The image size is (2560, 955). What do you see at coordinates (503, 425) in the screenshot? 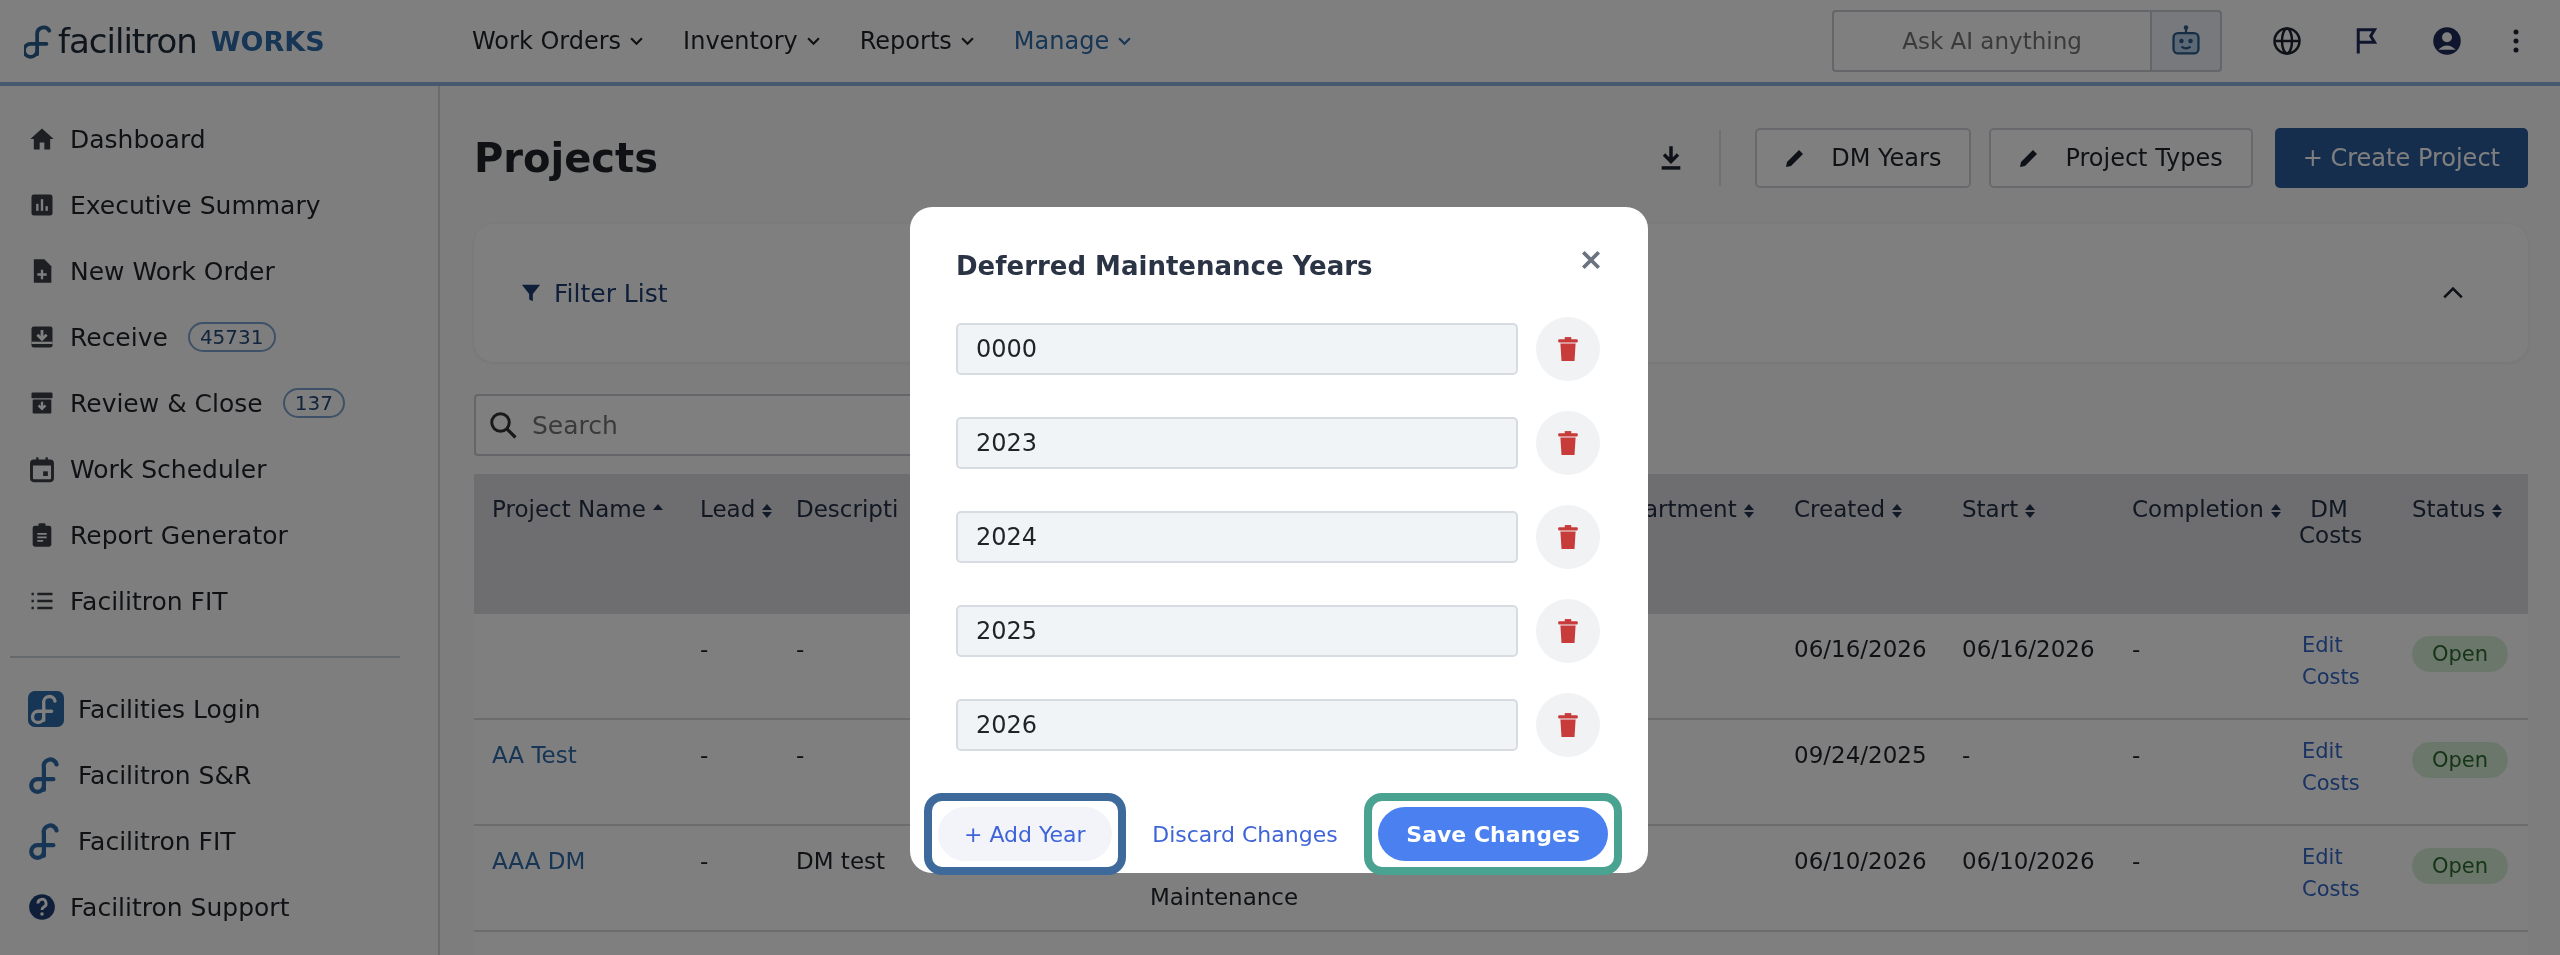
I see `search-icon` at bounding box center [503, 425].